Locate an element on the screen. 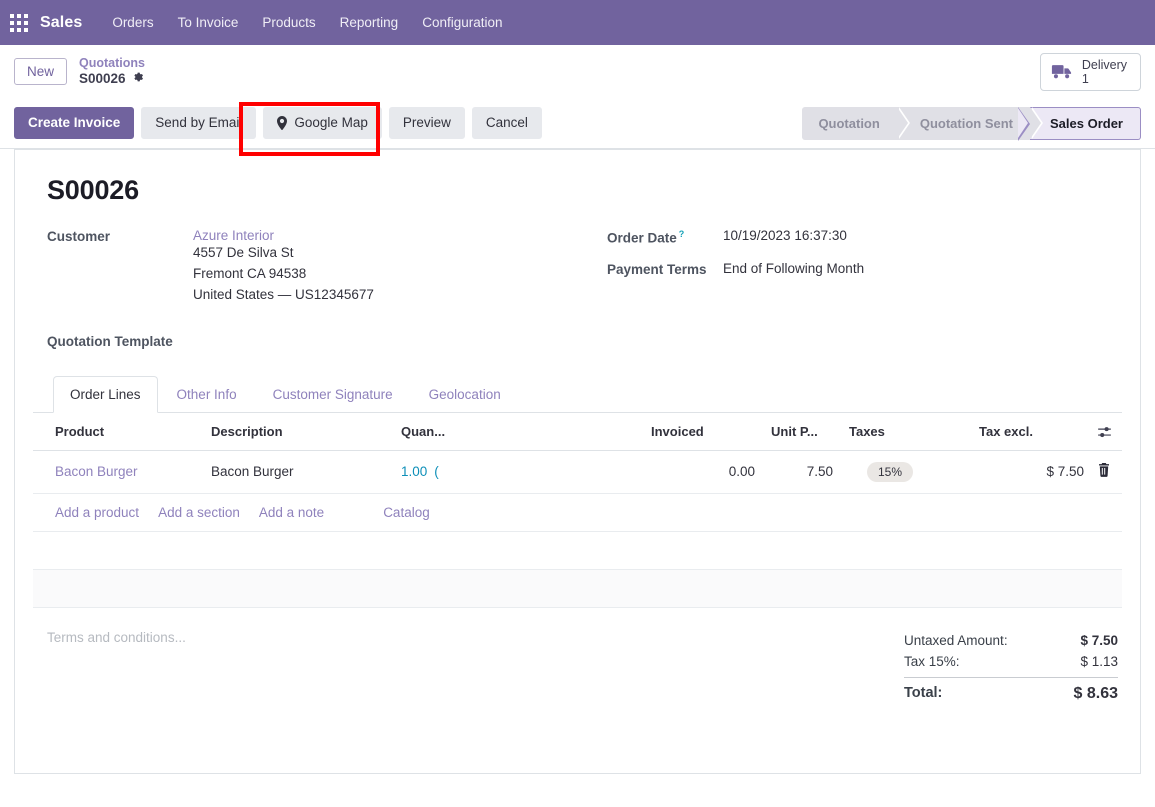 This screenshot has width=1155, height=807. apps-grid-icon is located at coordinates (19, 22).